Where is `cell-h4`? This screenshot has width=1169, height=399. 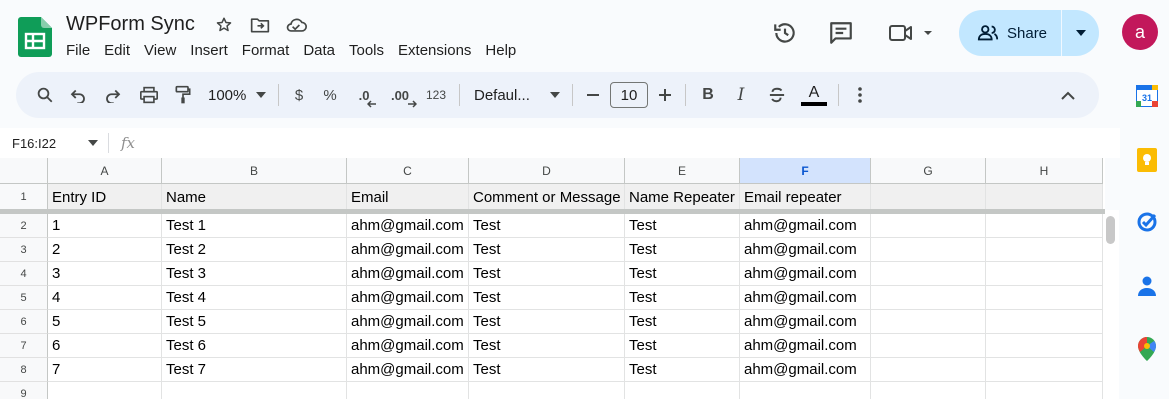
cell-h4 is located at coordinates (1044, 274).